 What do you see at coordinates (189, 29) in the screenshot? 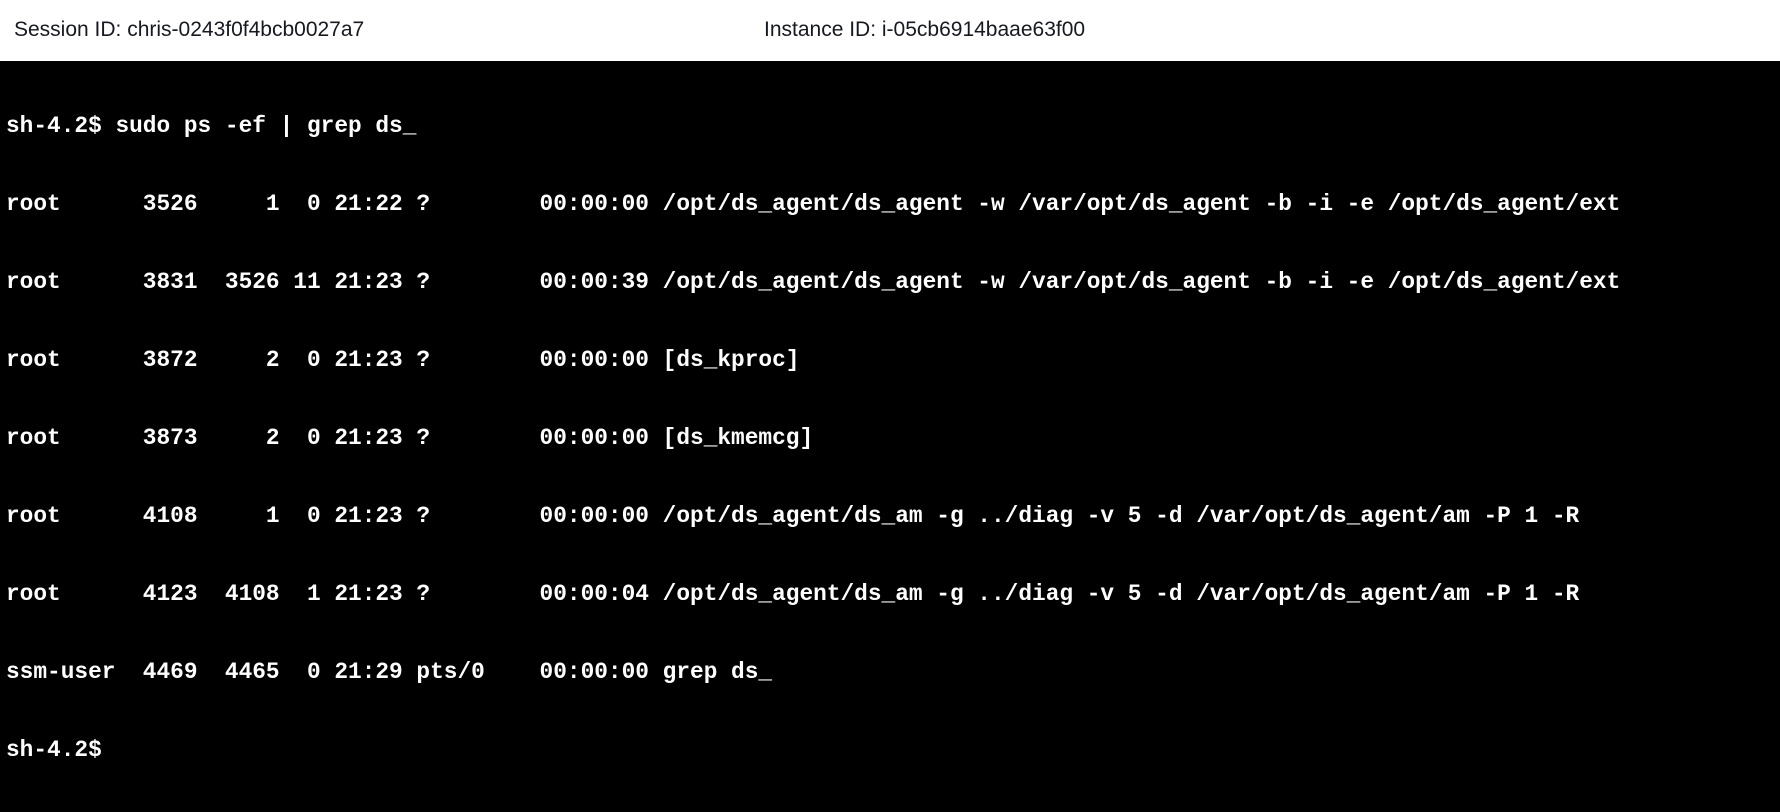
I see `session-id-label: Session ID: chris-0243f0f4bcb0027a7` at bounding box center [189, 29].